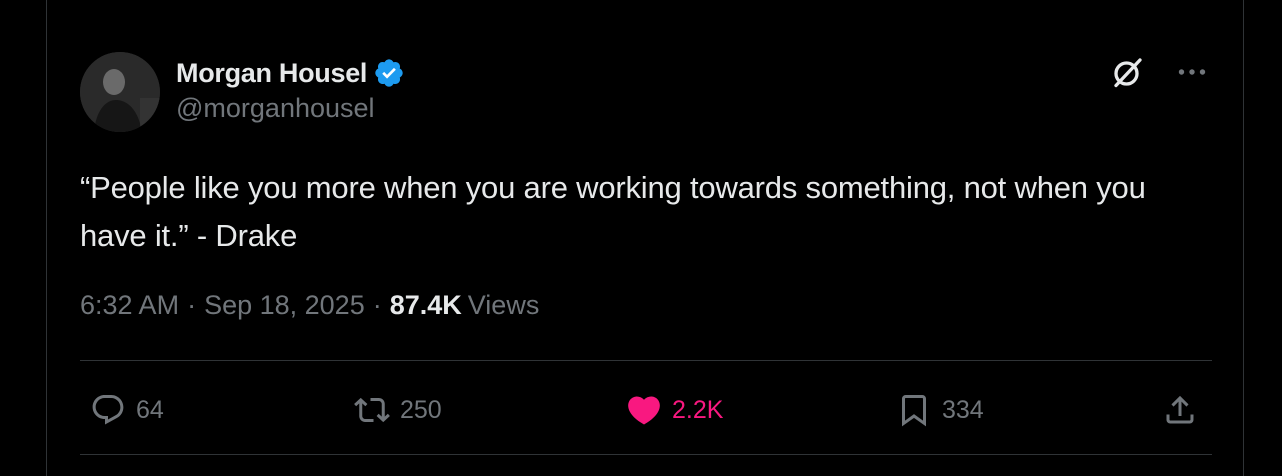 Image resolution: width=1282 pixels, height=476 pixels. I want to click on reply-button: 64, so click(126, 410).